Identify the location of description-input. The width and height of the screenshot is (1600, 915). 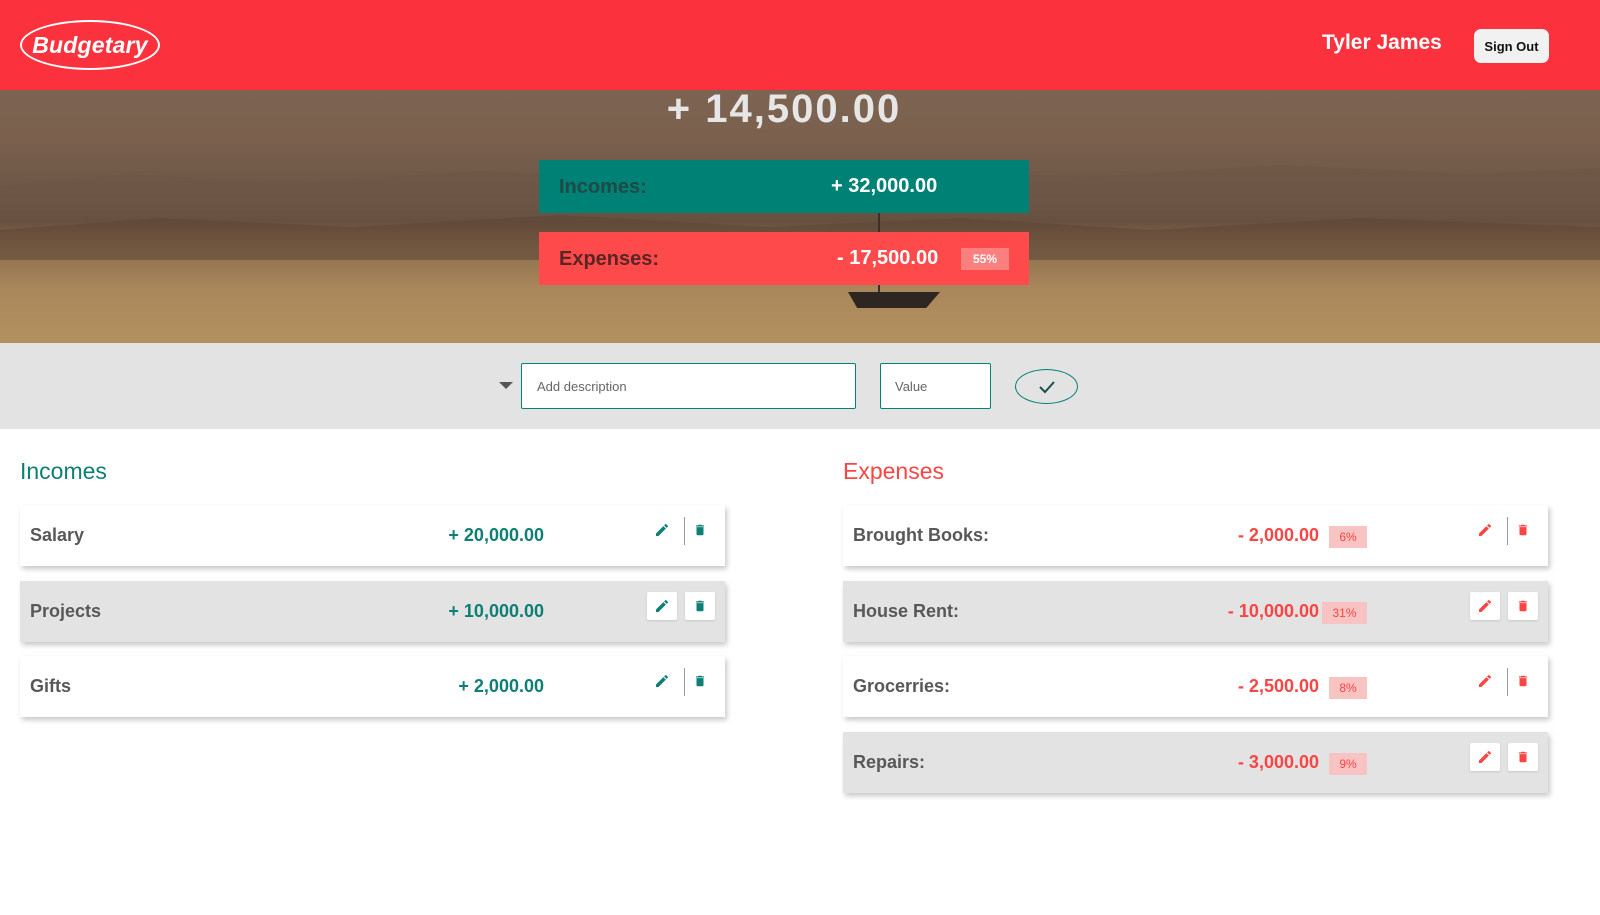
(688, 386).